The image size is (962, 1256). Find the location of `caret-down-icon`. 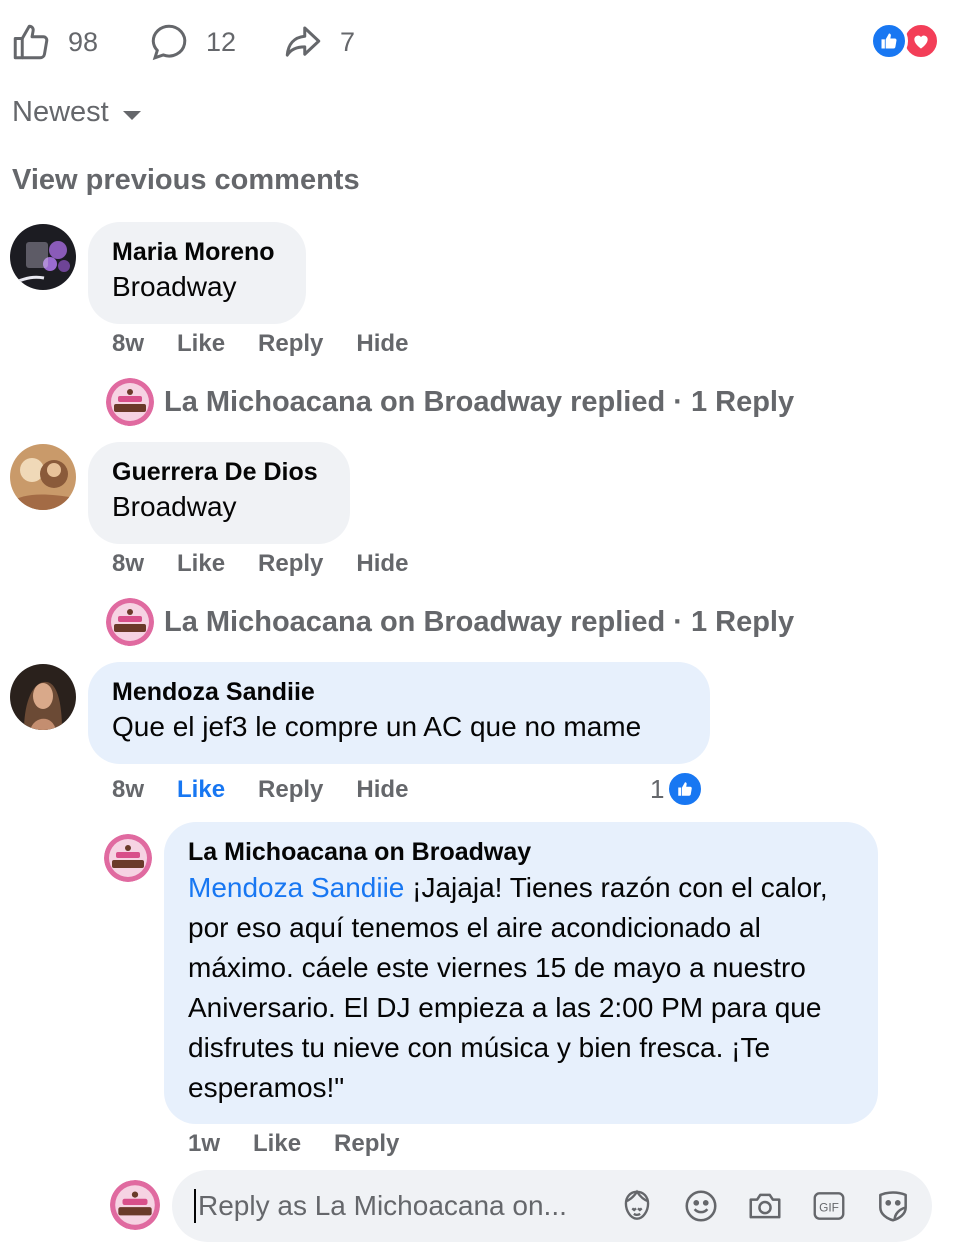

caret-down-icon is located at coordinates (131, 115).